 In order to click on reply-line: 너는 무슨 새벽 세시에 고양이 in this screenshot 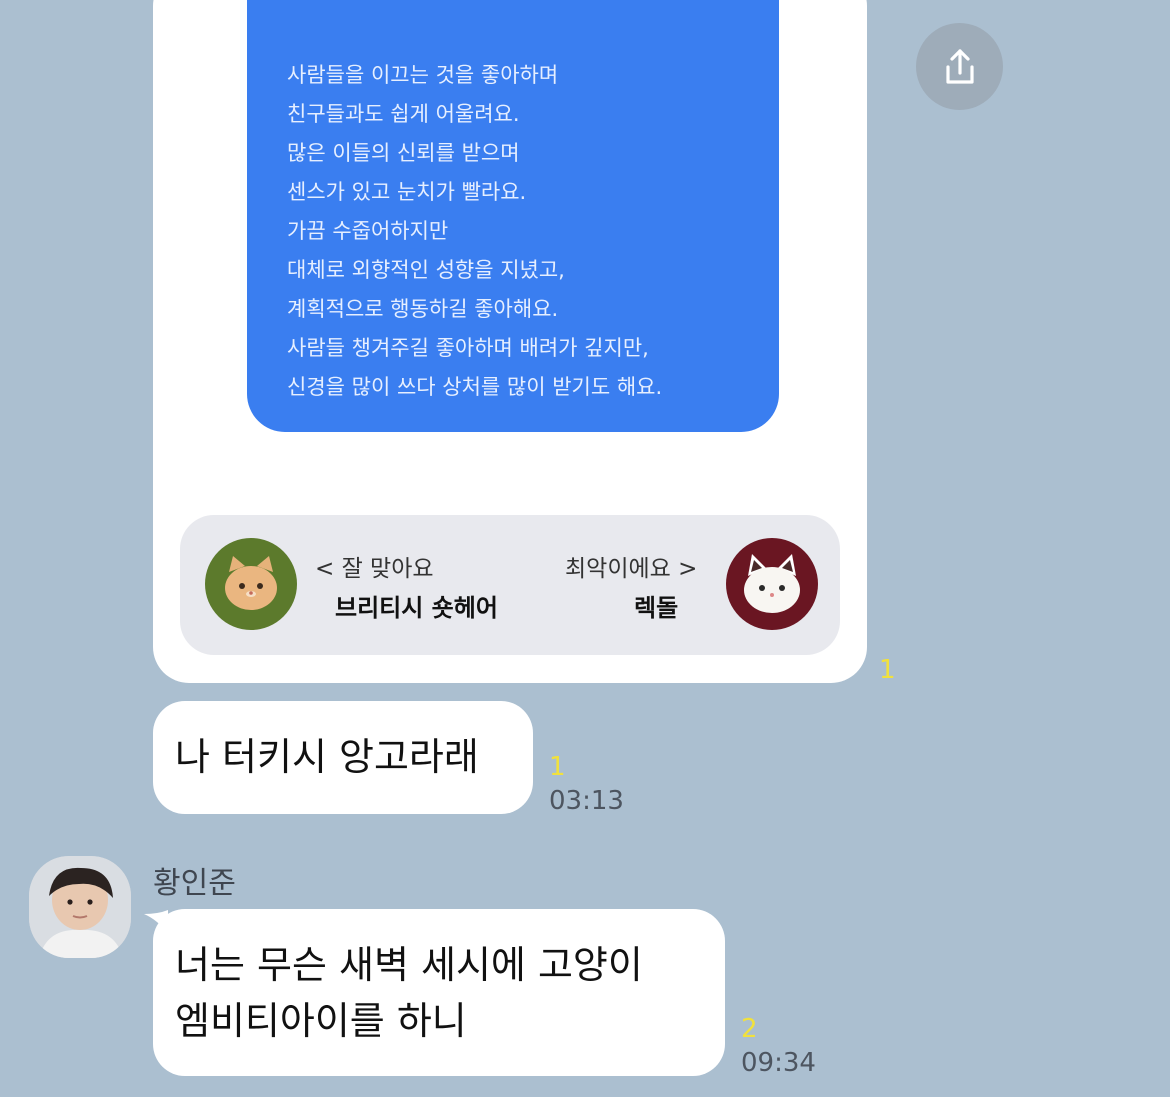, I will do `click(409, 965)`.